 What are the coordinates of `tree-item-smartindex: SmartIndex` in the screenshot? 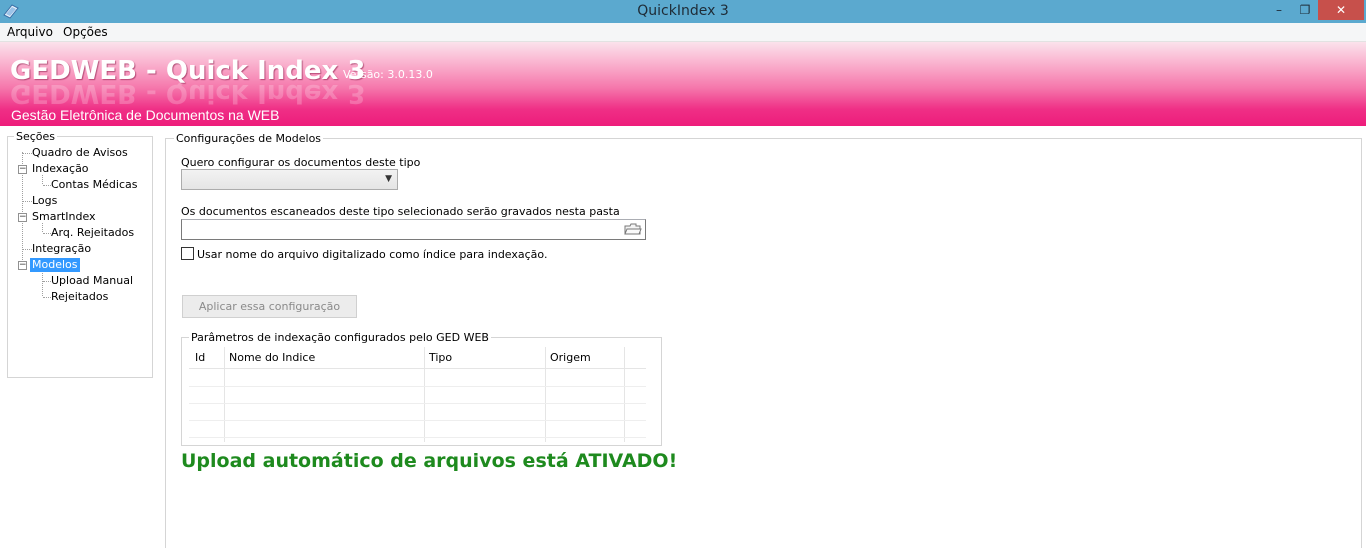 It's located at (64, 217).